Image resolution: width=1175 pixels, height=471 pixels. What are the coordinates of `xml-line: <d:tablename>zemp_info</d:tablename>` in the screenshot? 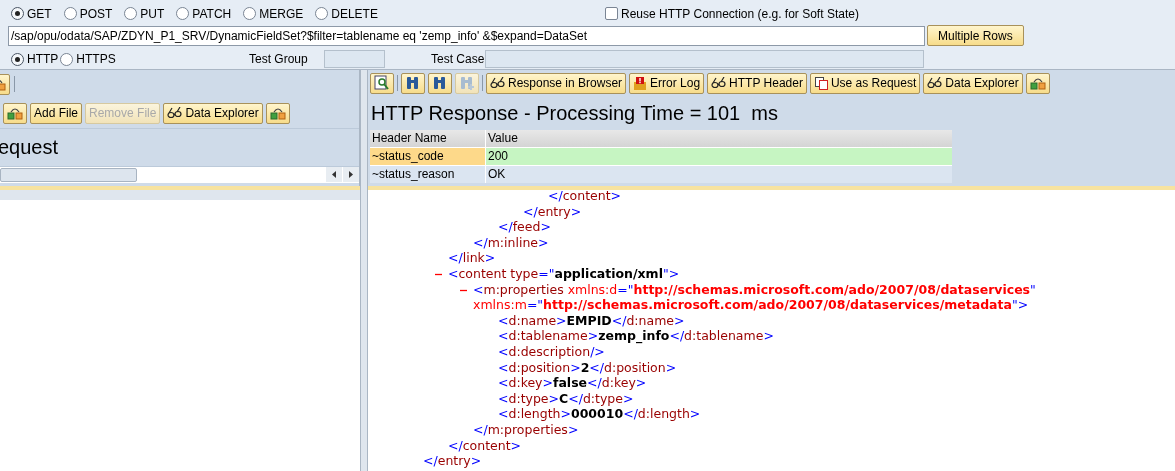 It's located at (636, 336).